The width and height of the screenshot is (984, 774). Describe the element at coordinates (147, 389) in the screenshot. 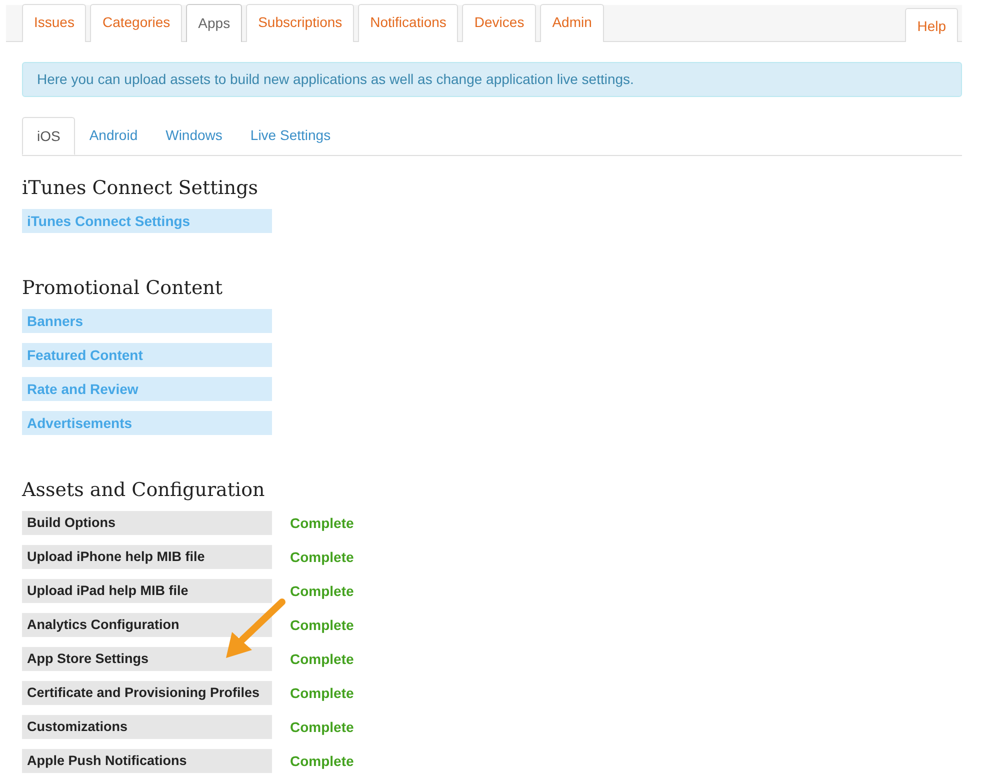

I see `settings-link: Rate and Review` at that location.